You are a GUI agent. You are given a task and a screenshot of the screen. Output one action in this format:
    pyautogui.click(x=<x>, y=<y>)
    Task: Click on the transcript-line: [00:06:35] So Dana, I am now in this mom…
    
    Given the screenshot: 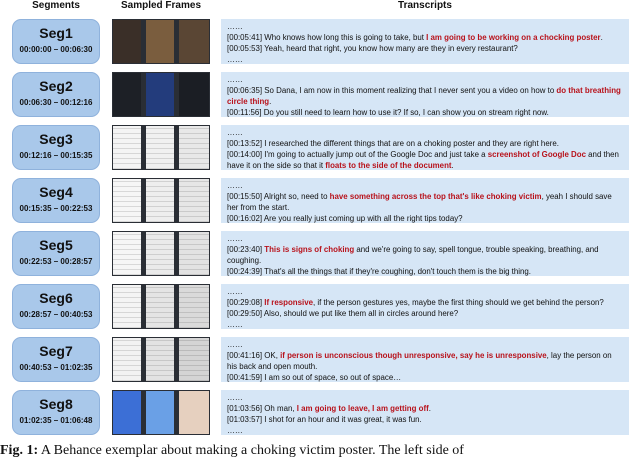 What is the action you would take?
    pyautogui.click(x=425, y=96)
    